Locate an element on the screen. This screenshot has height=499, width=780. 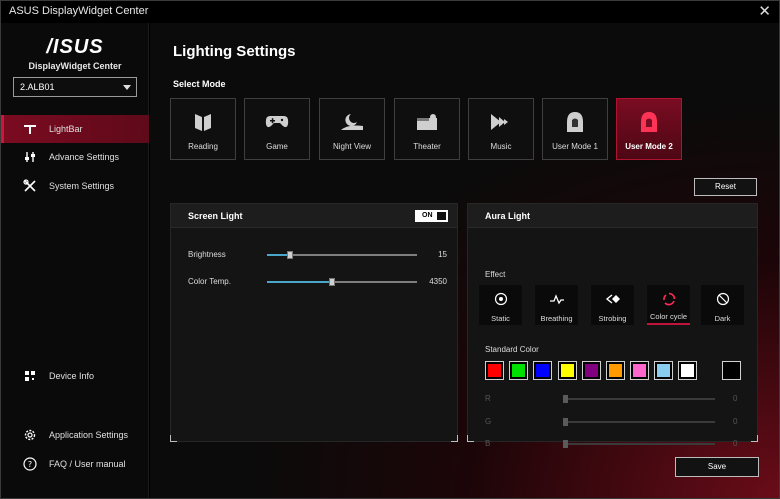
rgb-g-thumb is located at coordinates (565, 422).